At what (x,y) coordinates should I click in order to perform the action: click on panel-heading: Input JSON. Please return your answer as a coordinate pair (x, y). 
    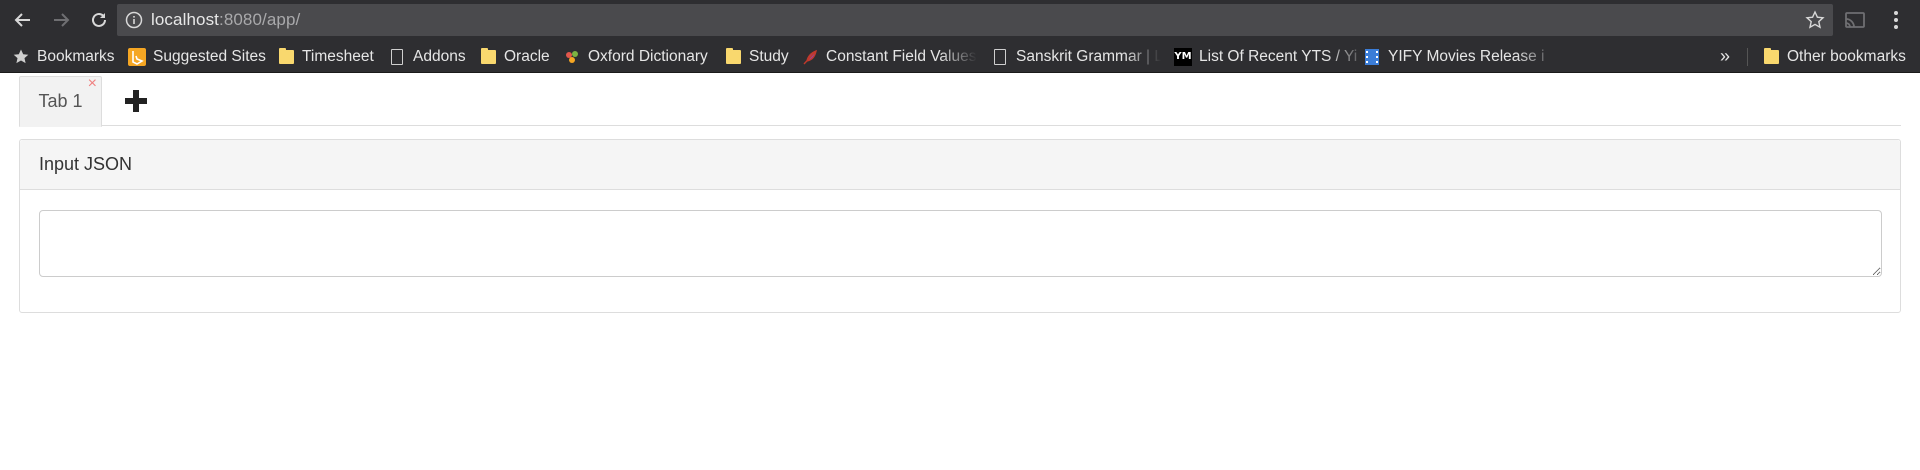
    Looking at the image, I should click on (960, 165).